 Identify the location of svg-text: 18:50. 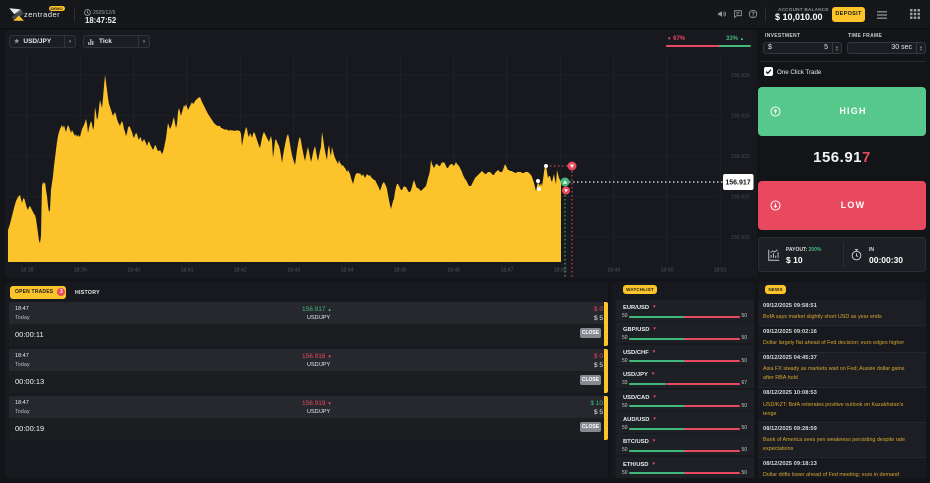
(667, 271).